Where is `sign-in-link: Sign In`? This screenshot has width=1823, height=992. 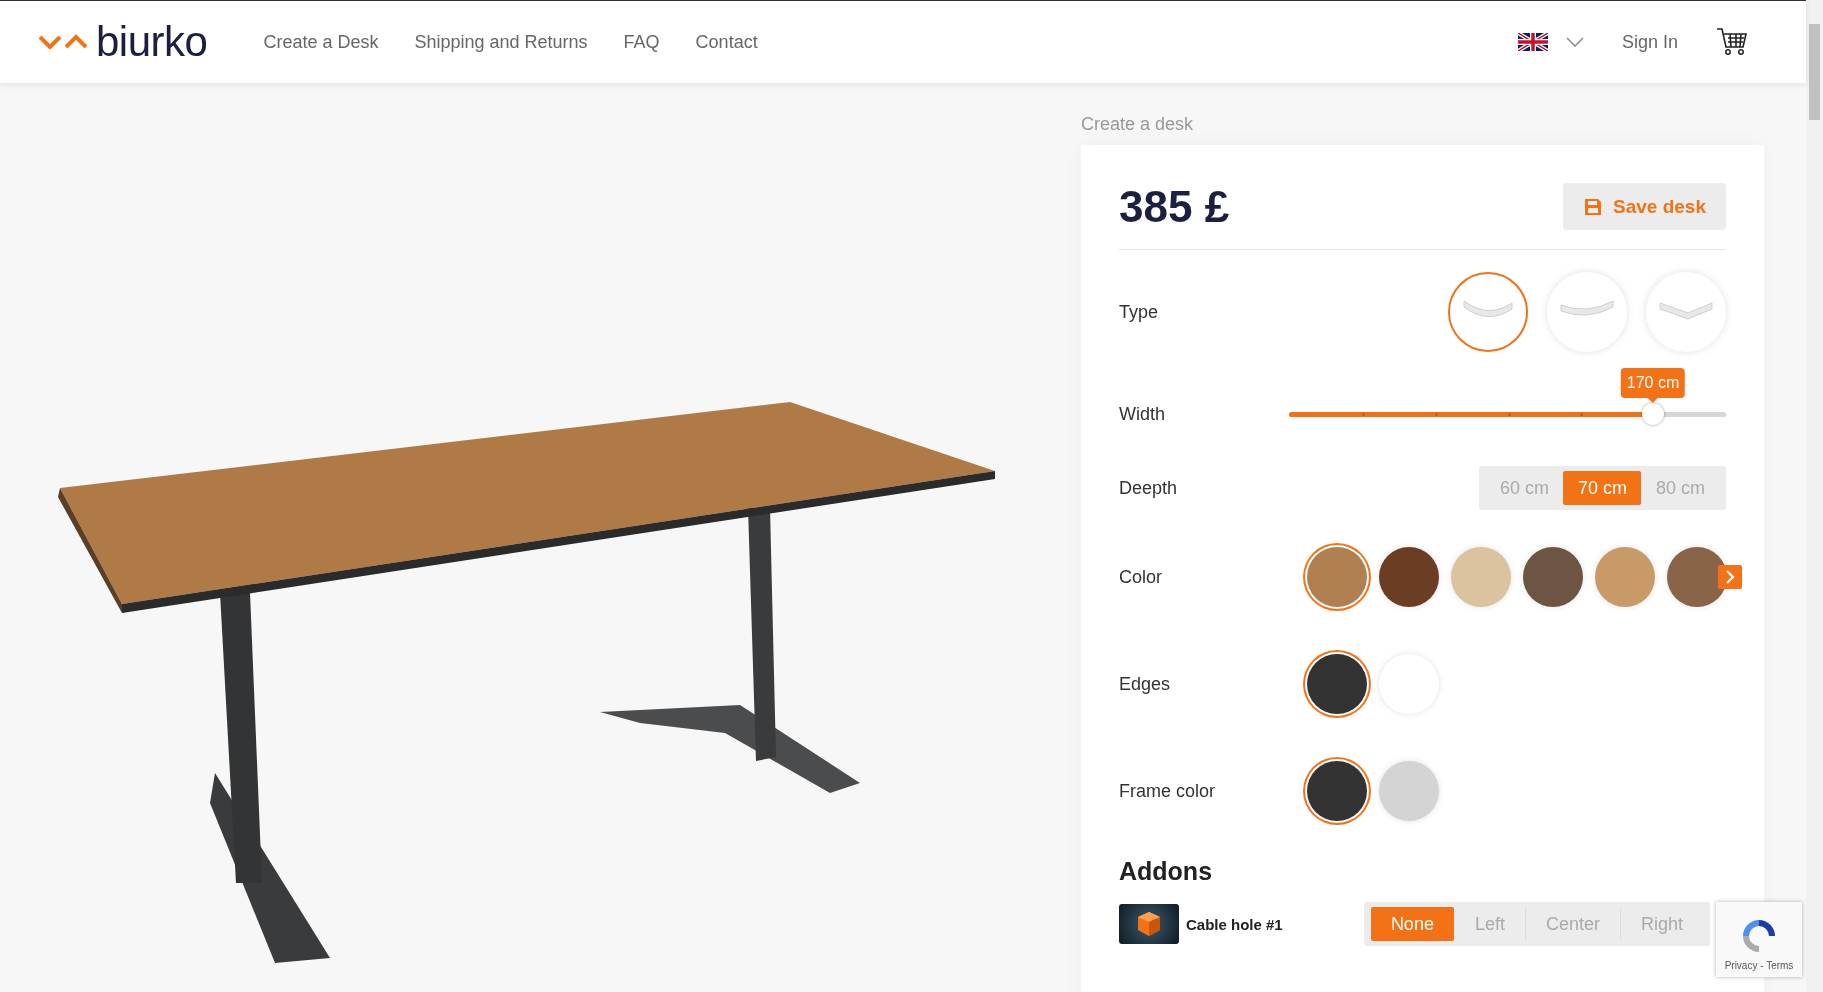 sign-in-link: Sign In is located at coordinates (1649, 42).